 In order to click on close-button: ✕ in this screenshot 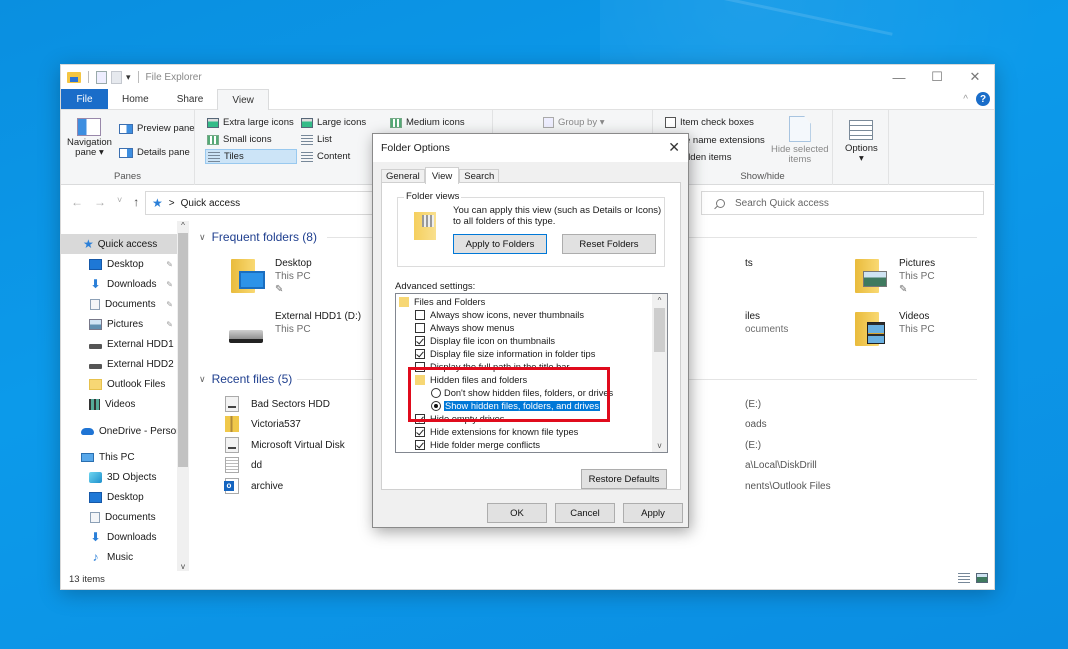, I will do `click(975, 77)`.